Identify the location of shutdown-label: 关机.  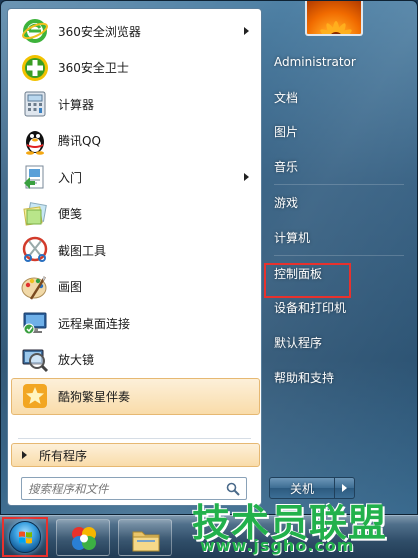
(301, 488).